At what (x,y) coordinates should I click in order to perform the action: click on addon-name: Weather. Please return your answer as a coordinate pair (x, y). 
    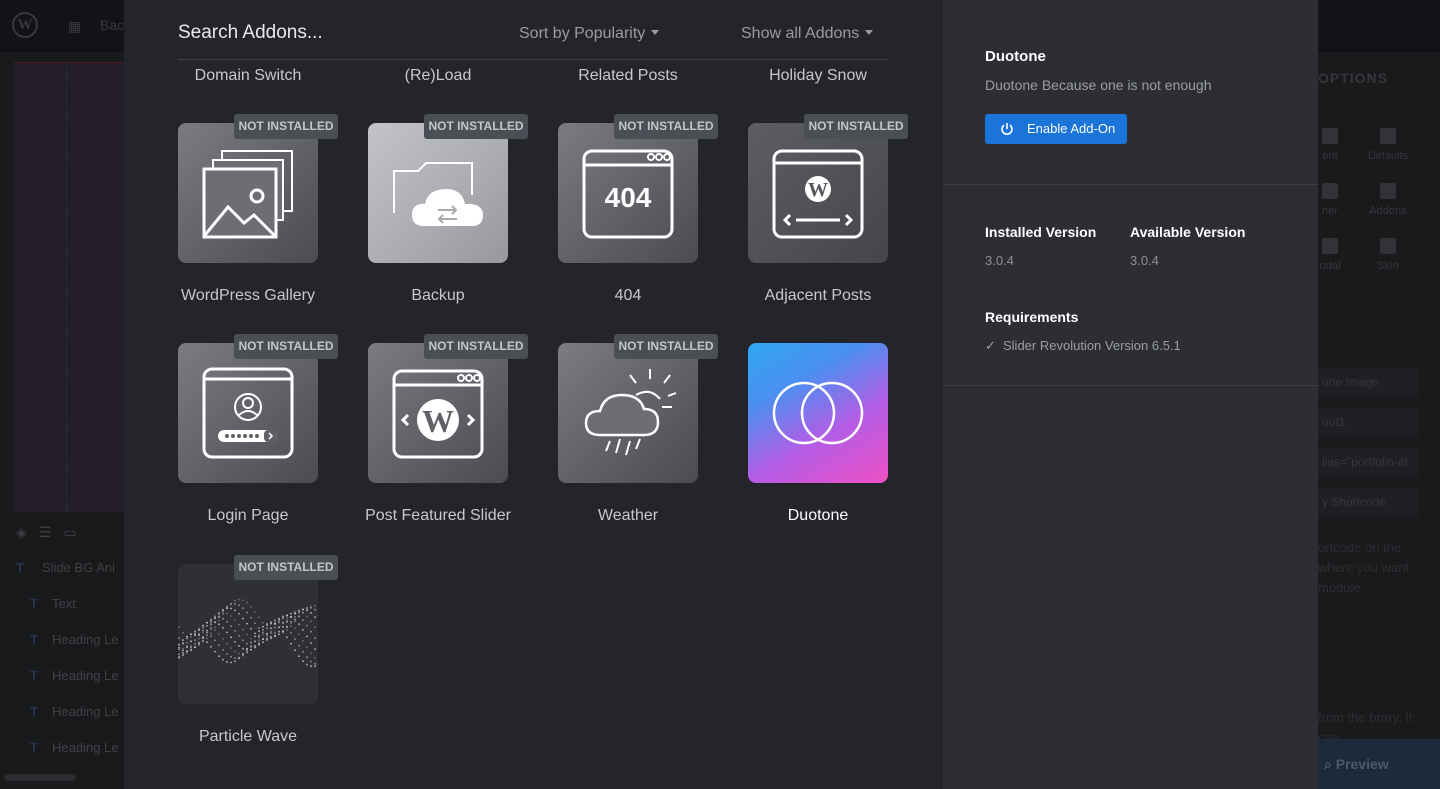
    Looking at the image, I should click on (628, 515).